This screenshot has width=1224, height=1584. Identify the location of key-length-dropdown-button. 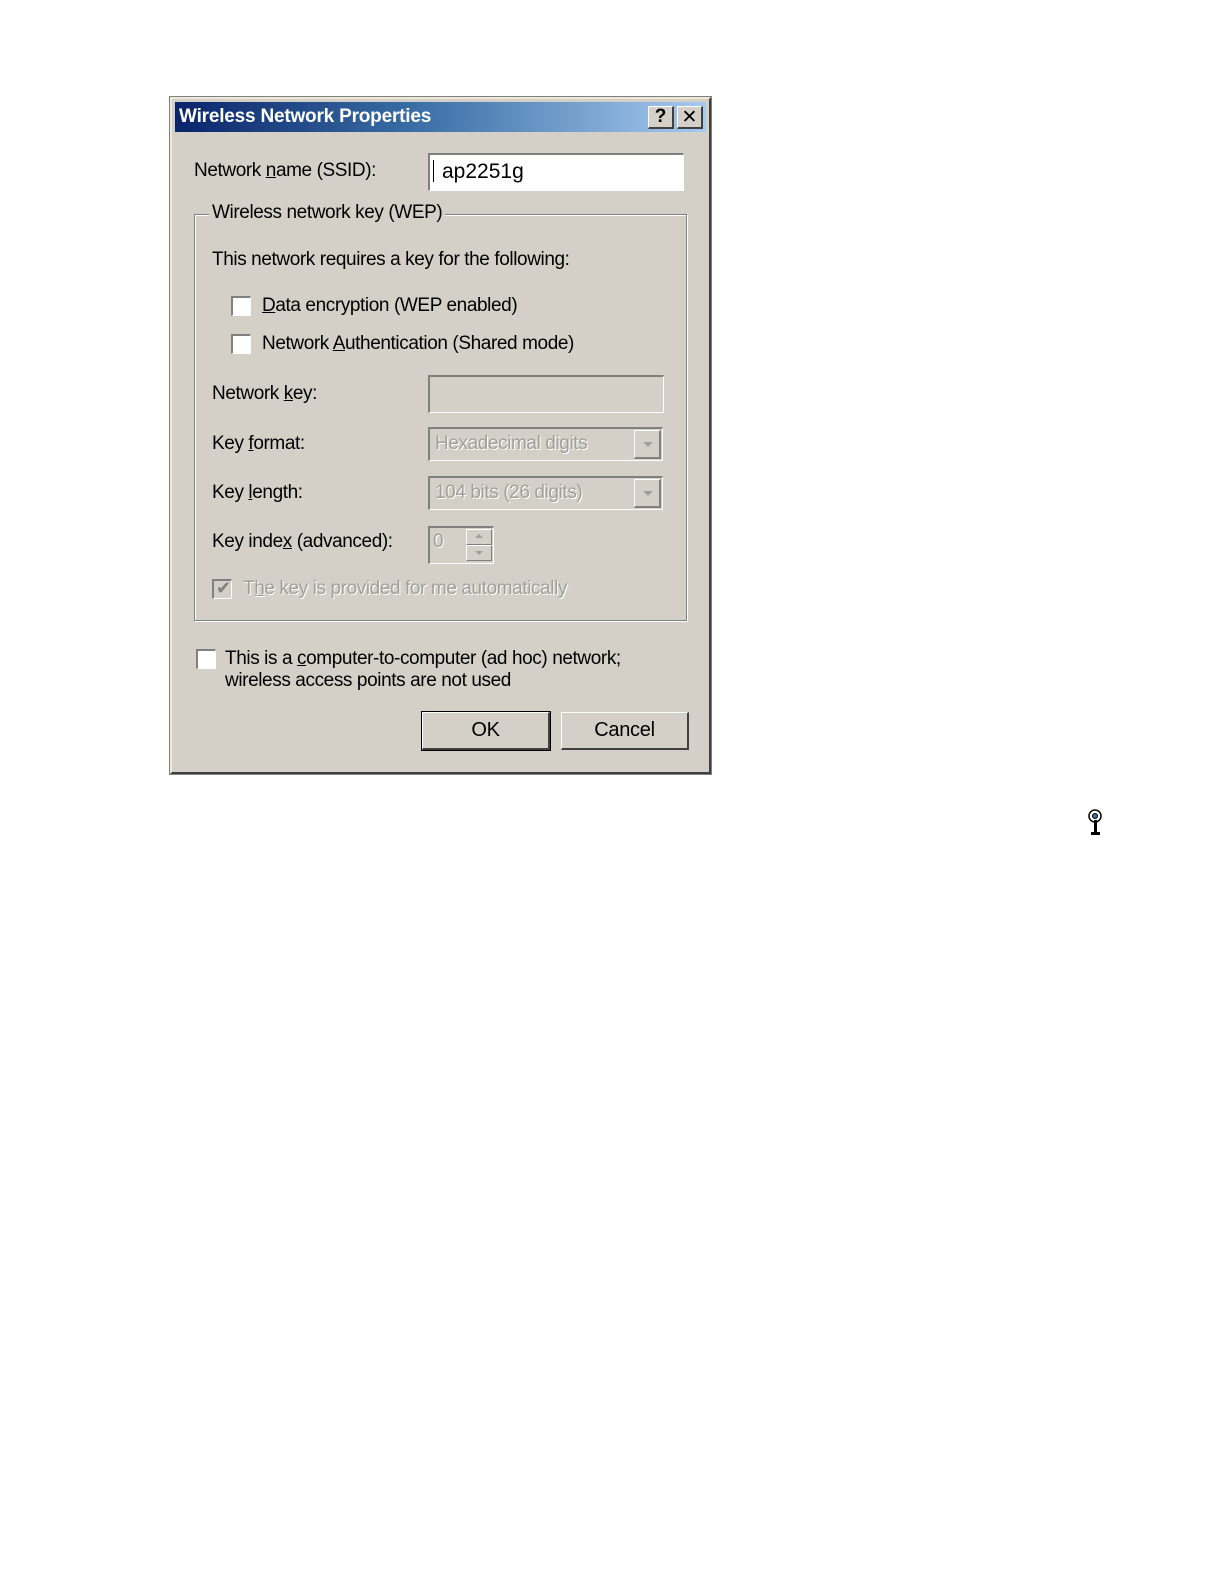
(647, 493).